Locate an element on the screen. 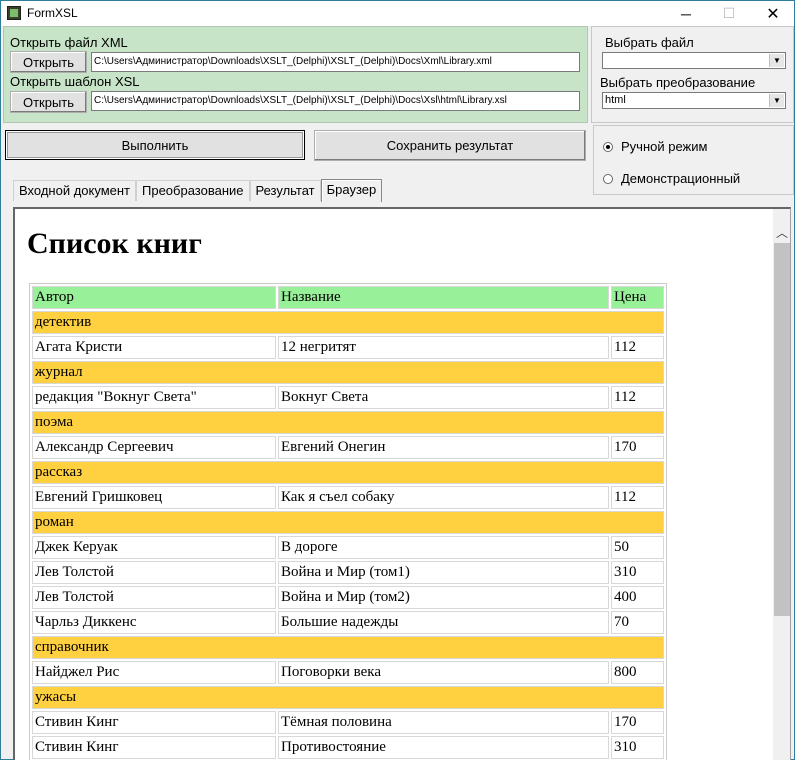  genre-cell: поэма is located at coordinates (348, 422).